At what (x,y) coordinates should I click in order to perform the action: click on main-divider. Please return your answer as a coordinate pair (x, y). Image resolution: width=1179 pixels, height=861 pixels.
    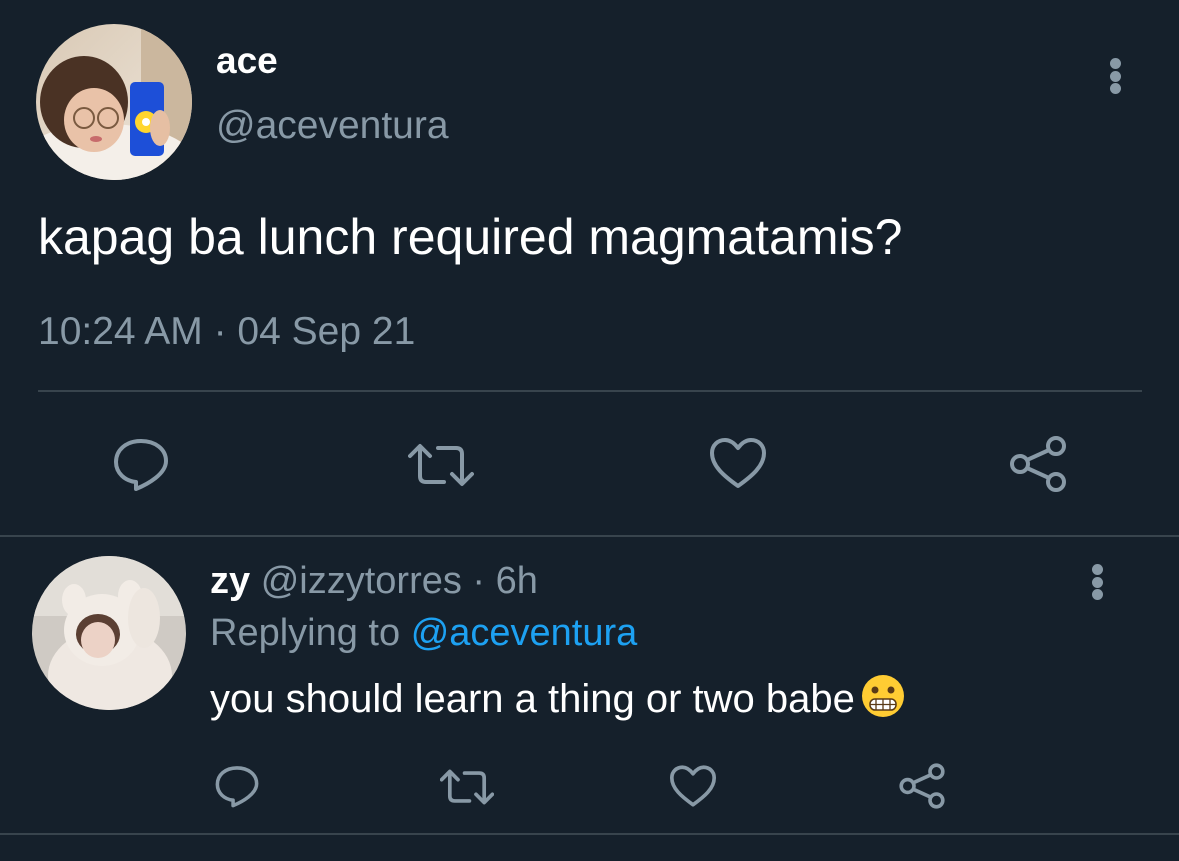
    Looking at the image, I should click on (590, 391).